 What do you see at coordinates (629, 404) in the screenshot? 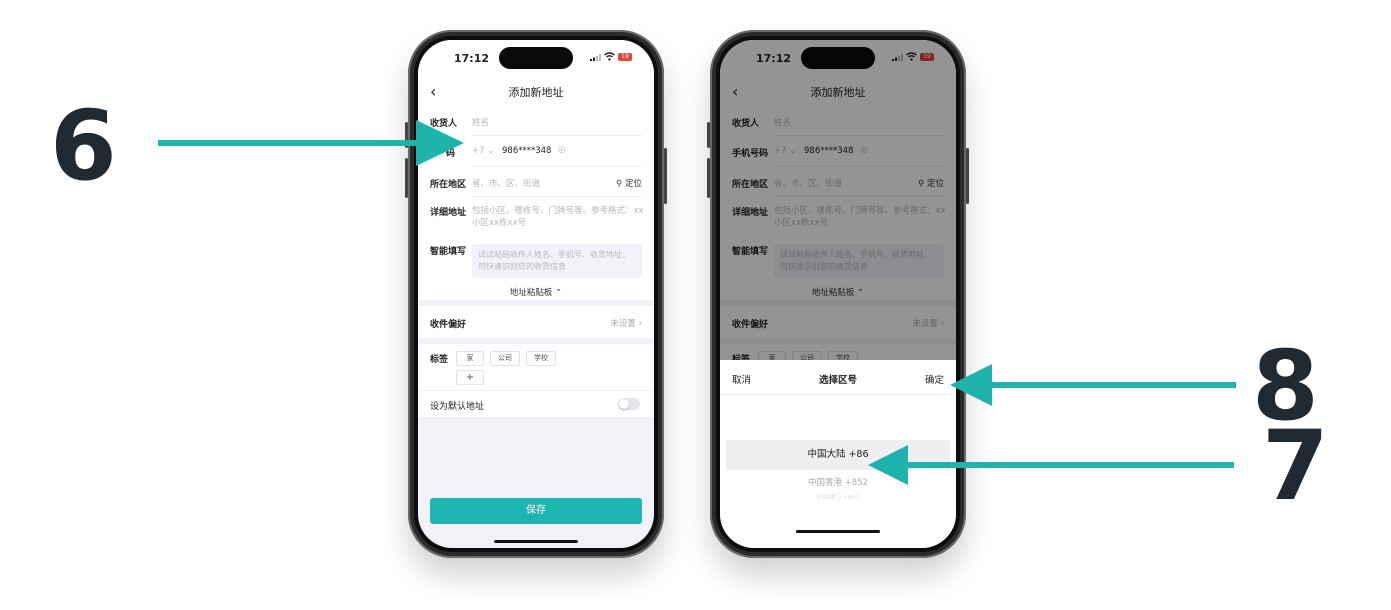
I see `default-toggle` at bounding box center [629, 404].